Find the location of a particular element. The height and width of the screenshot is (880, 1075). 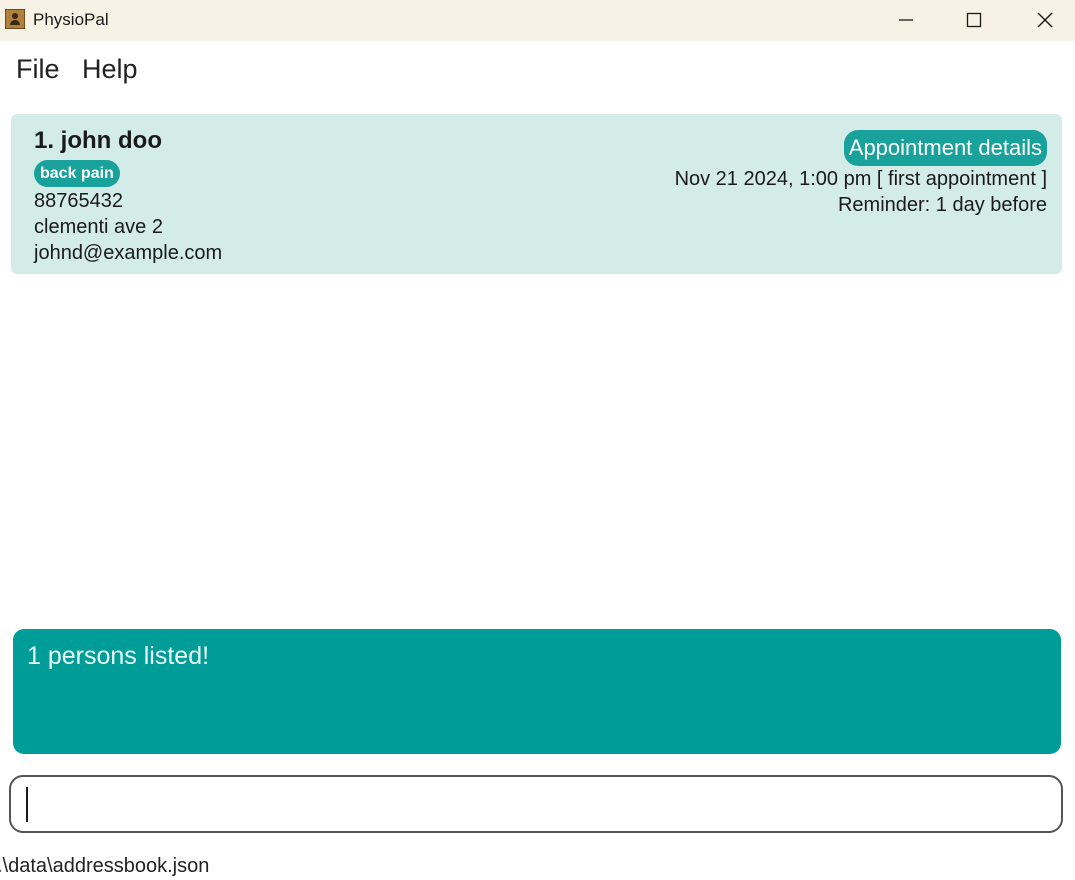

address-book-icon is located at coordinates (15, 19).